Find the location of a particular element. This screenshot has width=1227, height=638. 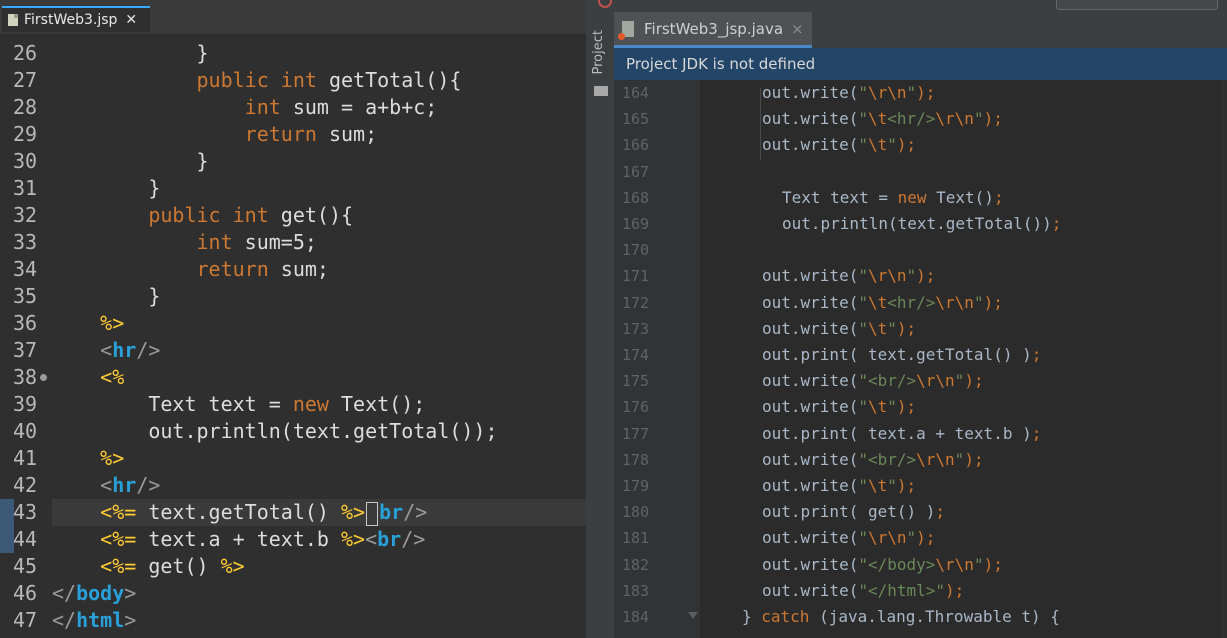

code-text: out.write("\t"); is located at coordinates (839, 407).